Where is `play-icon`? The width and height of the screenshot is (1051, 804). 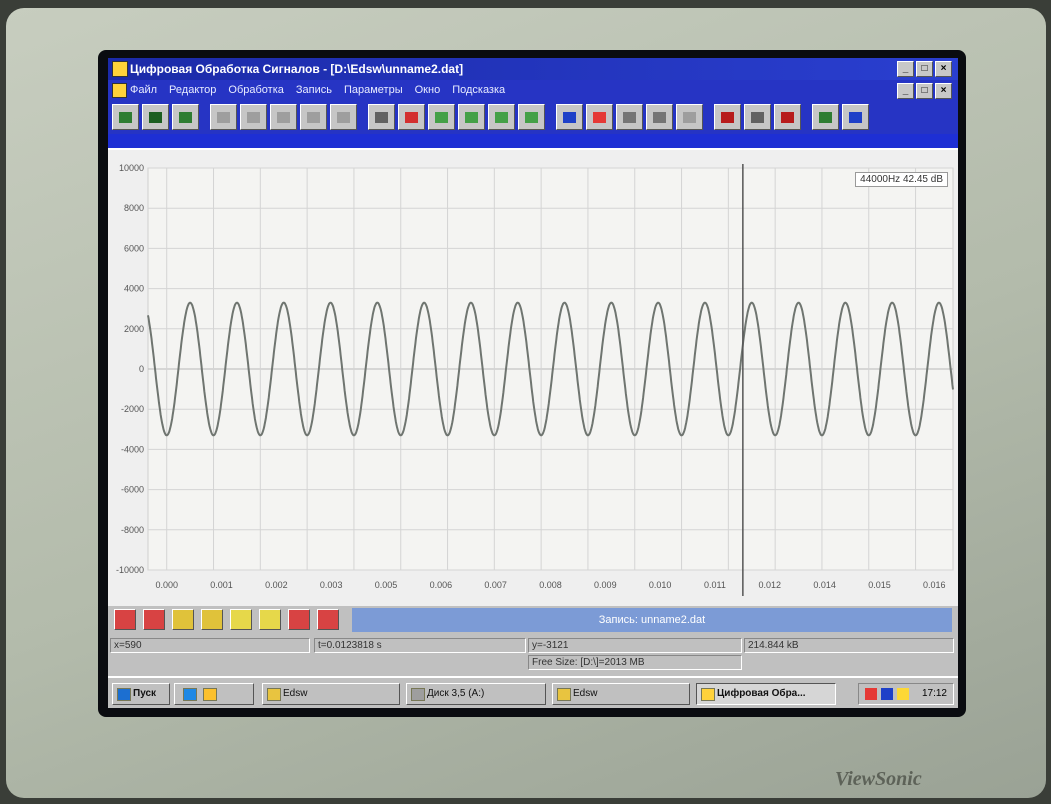
play-icon is located at coordinates (441, 117).